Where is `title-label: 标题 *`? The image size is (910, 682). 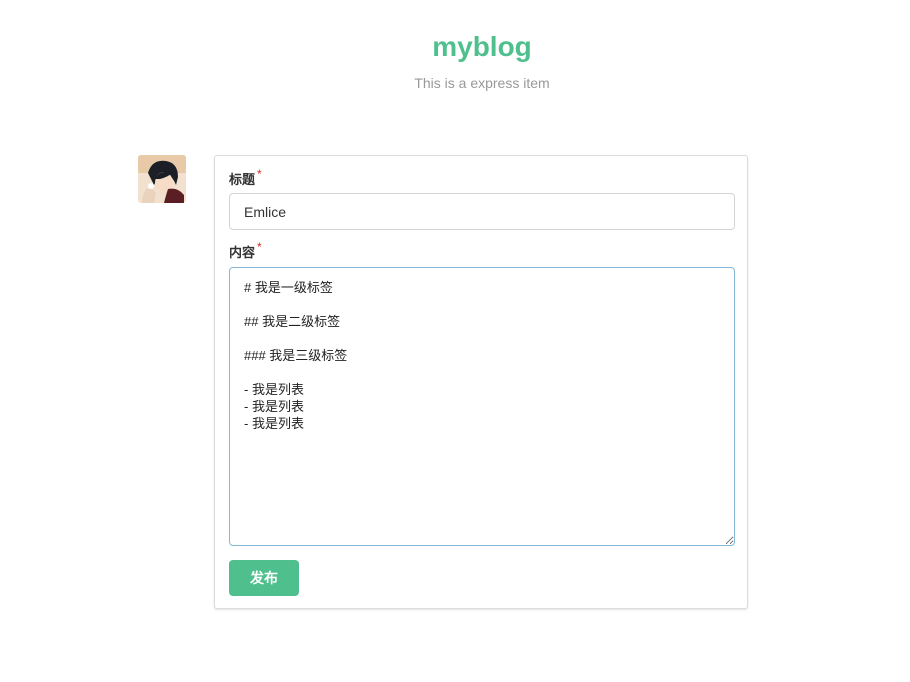 title-label: 标题 * is located at coordinates (245, 177).